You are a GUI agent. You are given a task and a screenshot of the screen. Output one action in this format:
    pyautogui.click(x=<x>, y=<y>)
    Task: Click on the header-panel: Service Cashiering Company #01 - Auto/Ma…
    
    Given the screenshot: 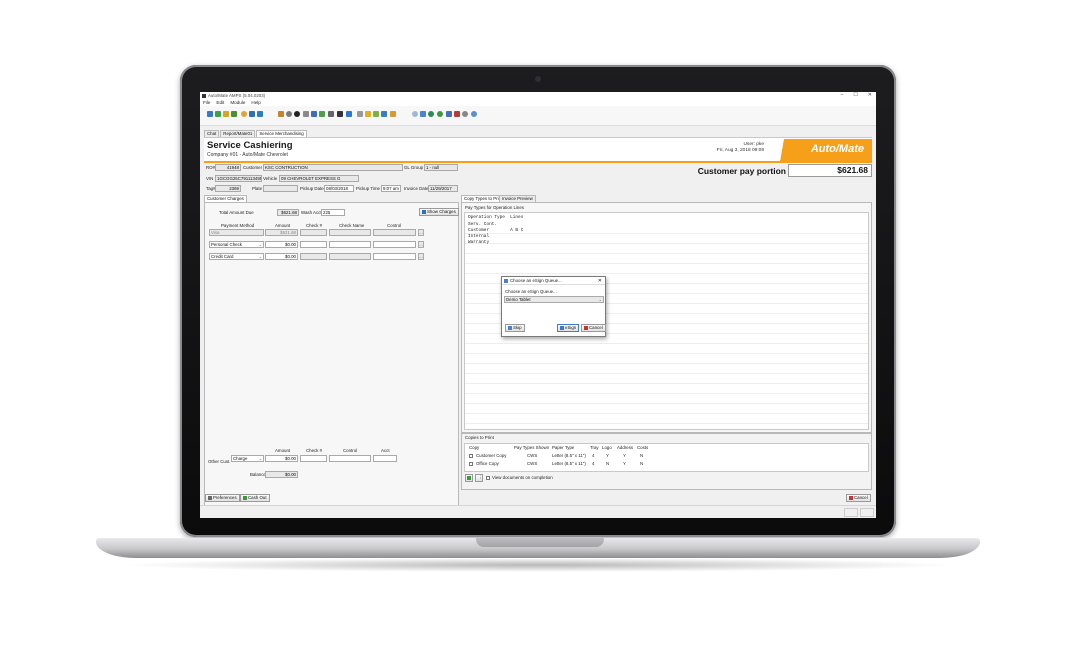 What is the action you would take?
    pyautogui.click(x=538, y=149)
    